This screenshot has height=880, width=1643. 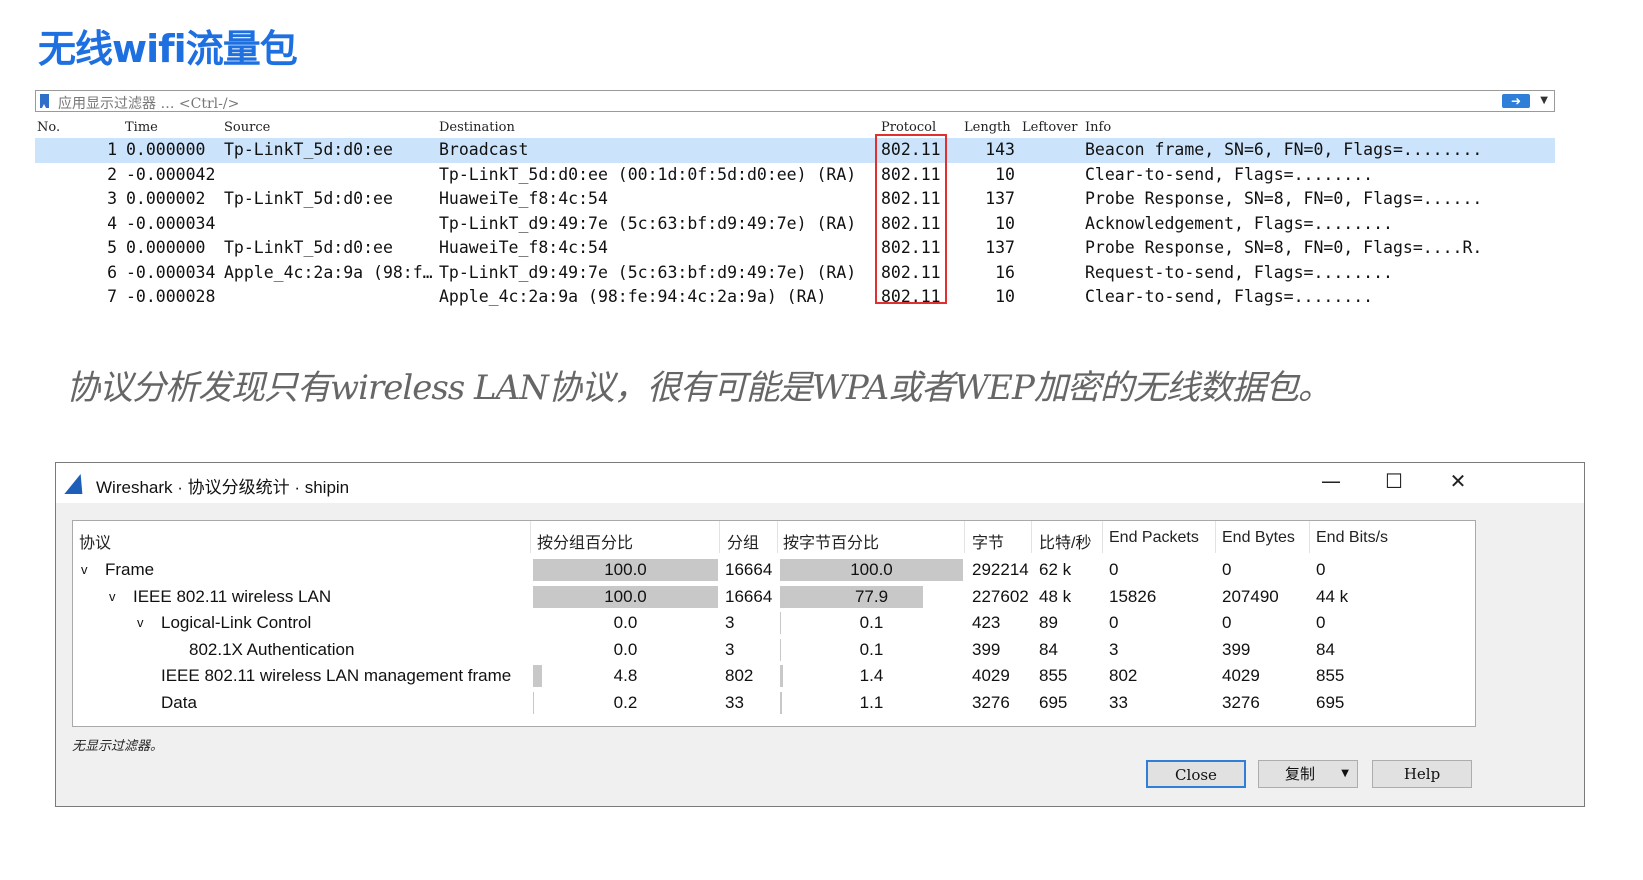 I want to click on packet-time: -0.000028, so click(x=171, y=296).